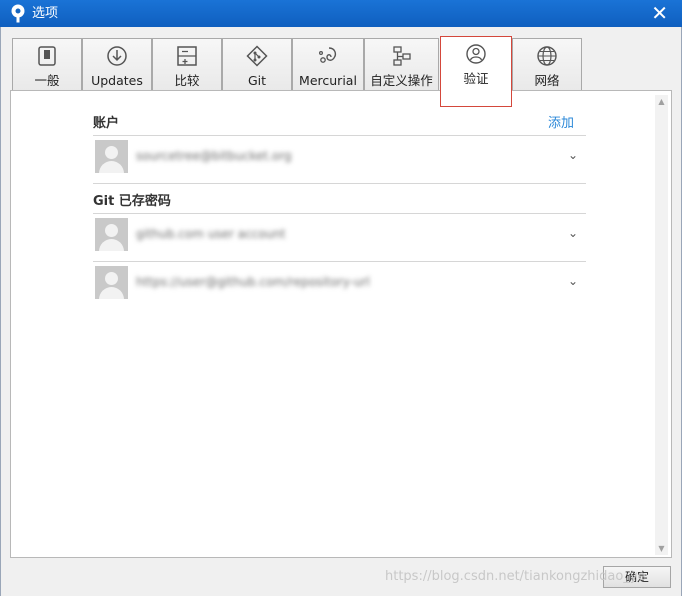  Describe the element at coordinates (18, 13) in the screenshot. I see `sourcetree-logo-icon` at that location.